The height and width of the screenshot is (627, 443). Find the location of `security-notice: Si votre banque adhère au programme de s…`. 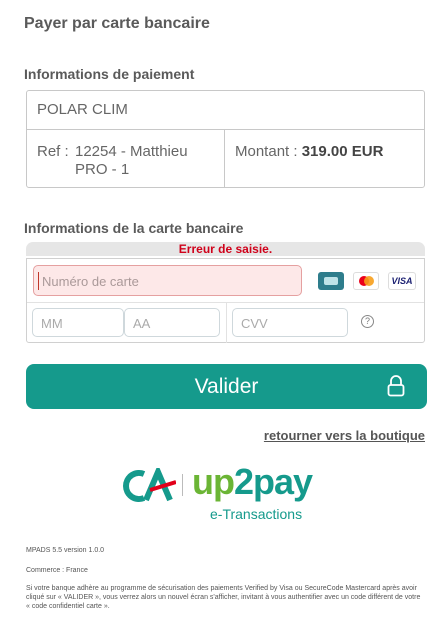

security-notice: Si votre banque adhère au programme de s… is located at coordinates (223, 597).